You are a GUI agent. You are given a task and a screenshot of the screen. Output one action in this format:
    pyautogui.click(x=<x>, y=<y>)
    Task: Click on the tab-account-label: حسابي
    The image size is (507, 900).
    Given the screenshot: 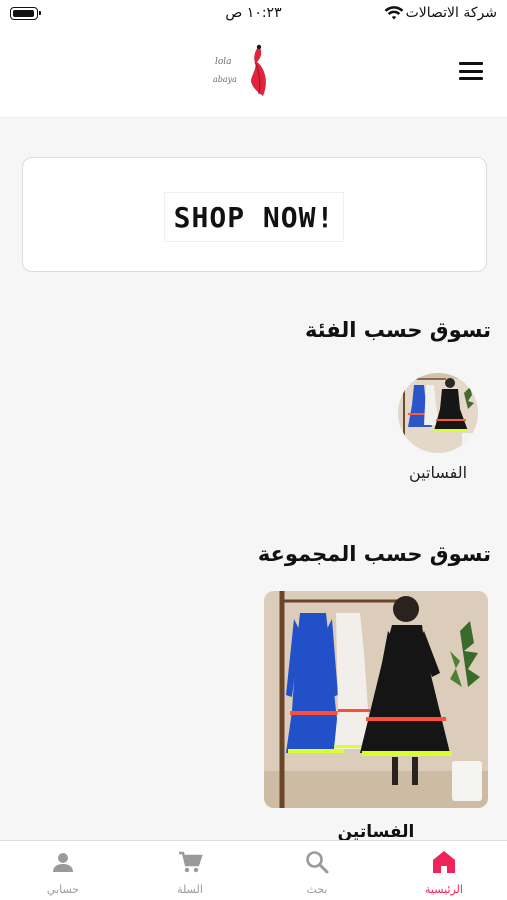 What is the action you would take?
    pyautogui.click(x=63, y=889)
    